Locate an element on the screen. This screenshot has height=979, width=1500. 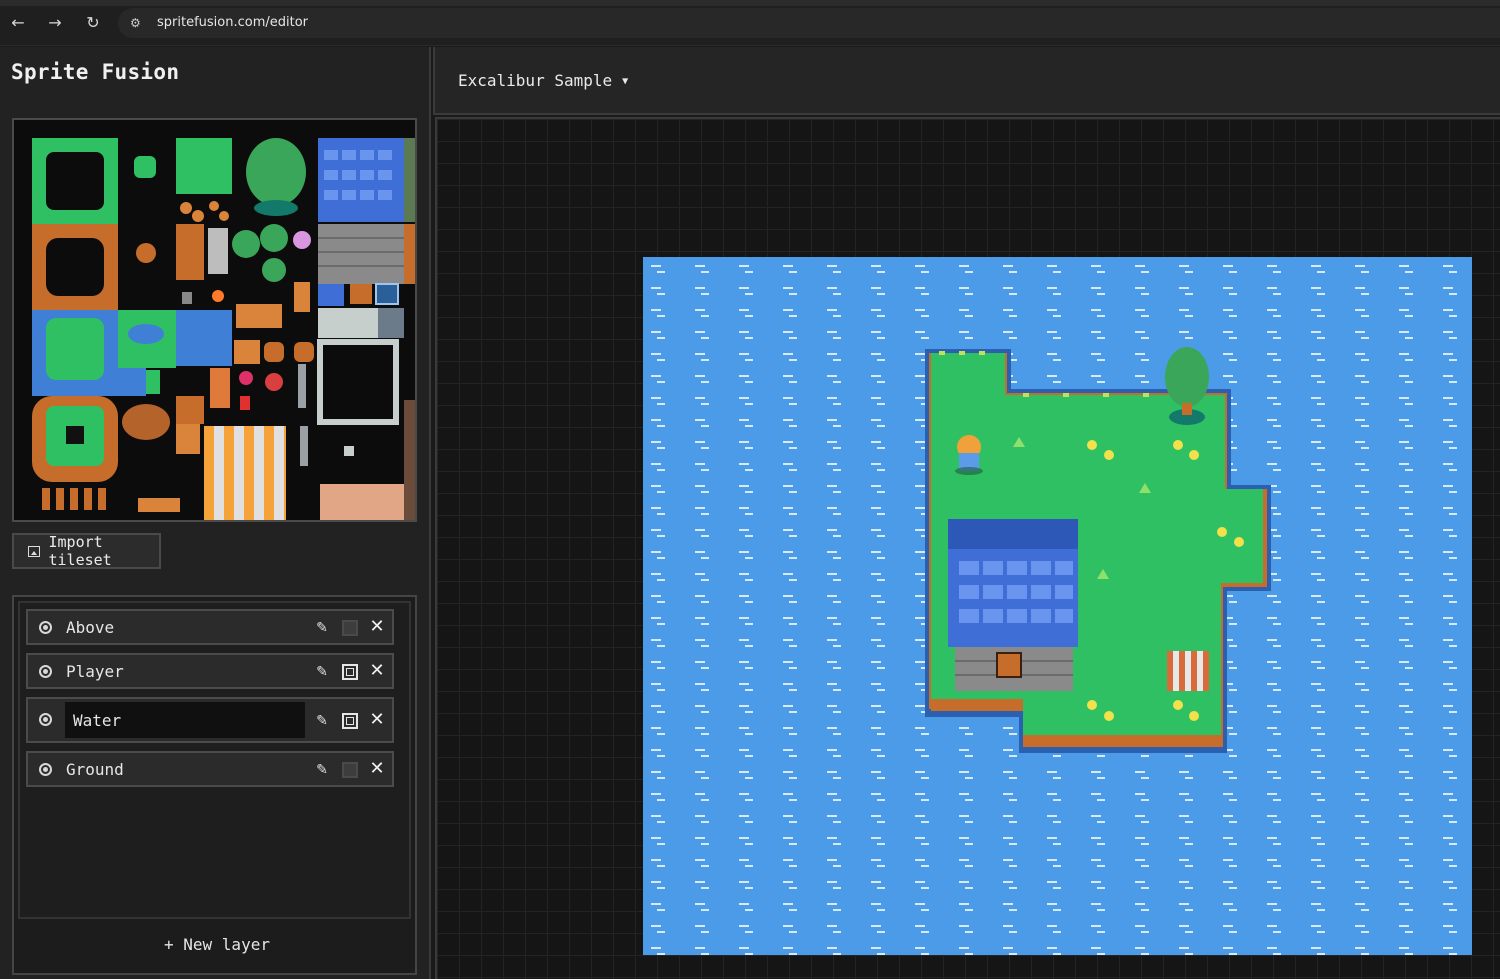
map-toolbar: Excalibur Sample ▼ is located at coordinates (966, 81).